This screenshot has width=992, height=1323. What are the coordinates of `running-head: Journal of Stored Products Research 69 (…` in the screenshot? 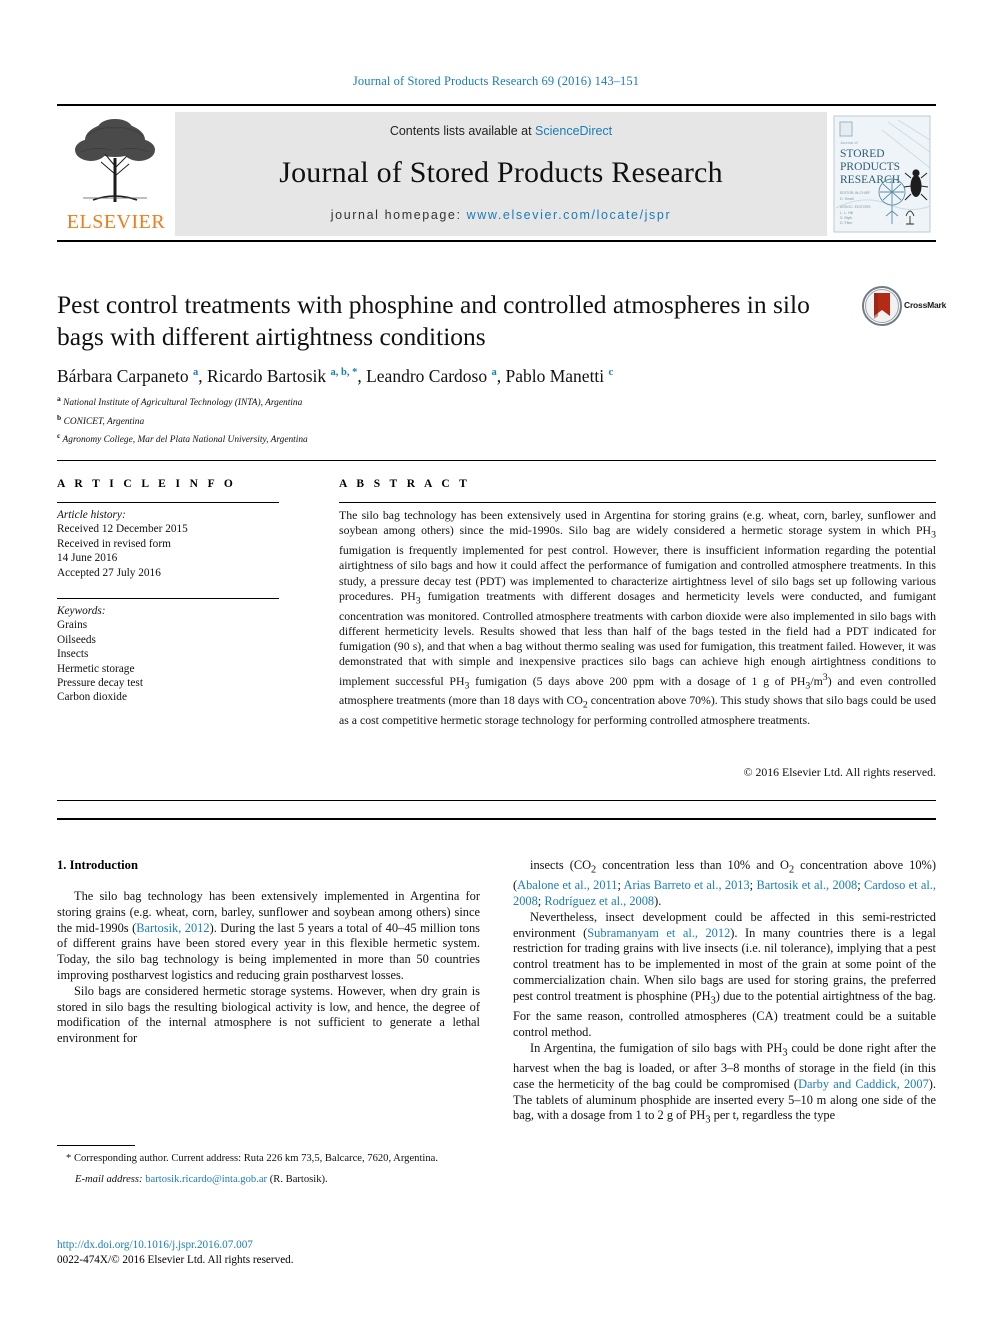 It's located at (496, 81).